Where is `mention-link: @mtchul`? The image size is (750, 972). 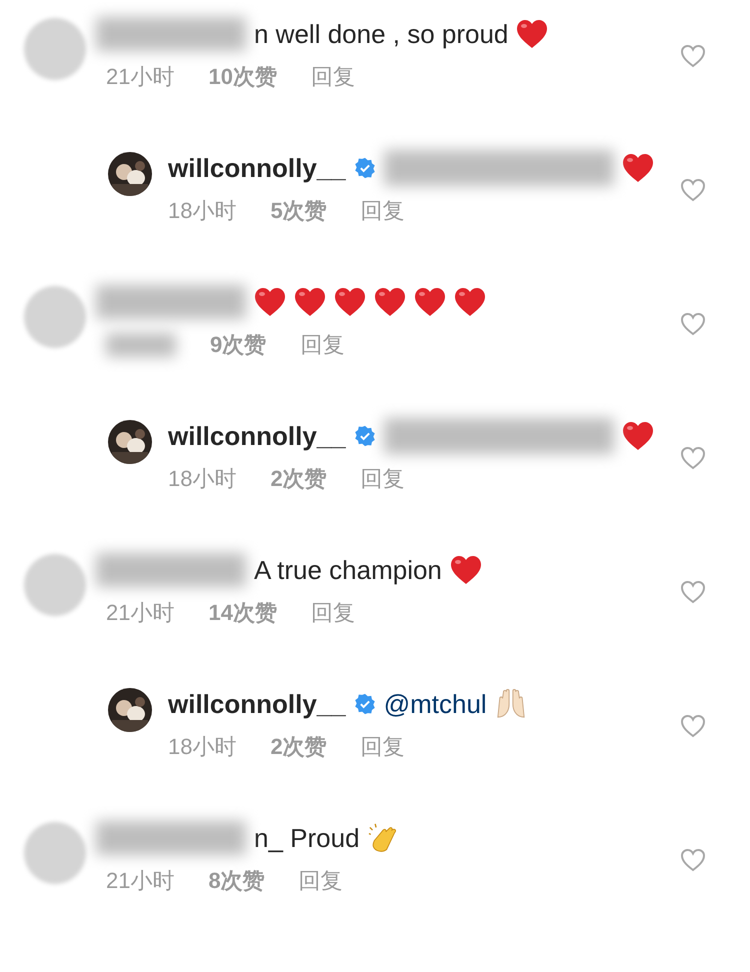
mention-link: @mtchul is located at coordinates (435, 704).